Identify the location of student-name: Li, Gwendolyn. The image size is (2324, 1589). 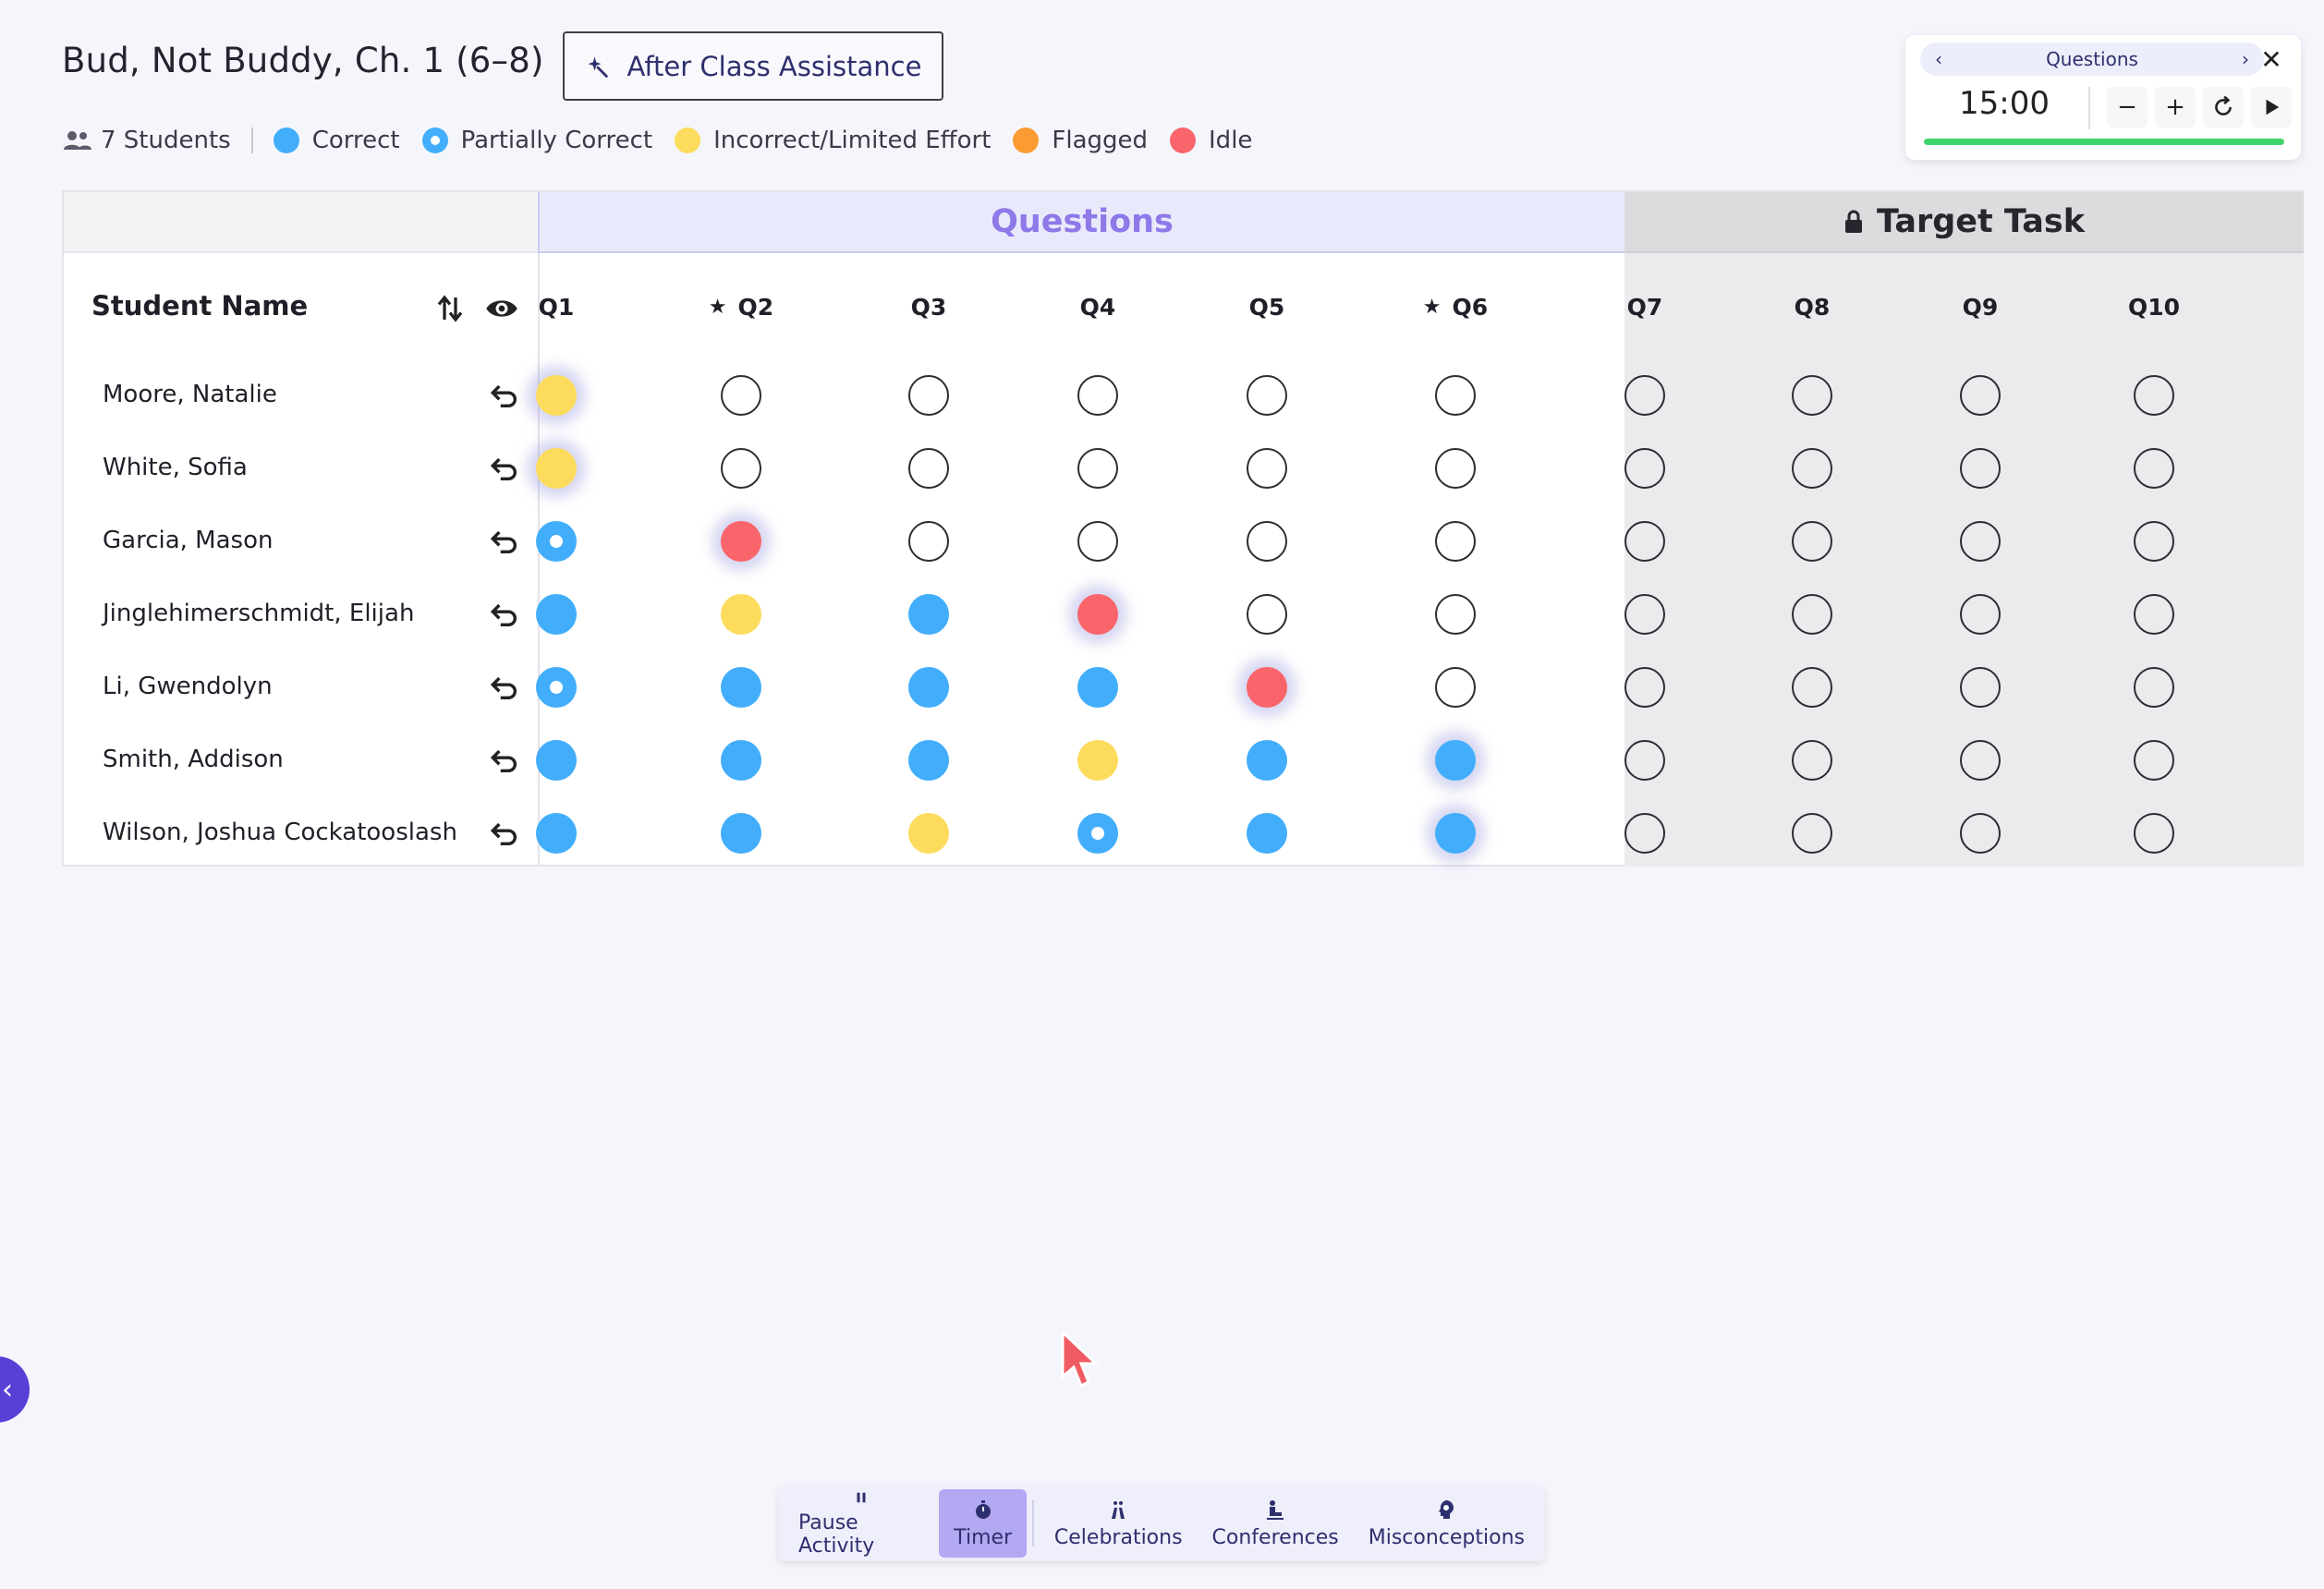
(188, 686).